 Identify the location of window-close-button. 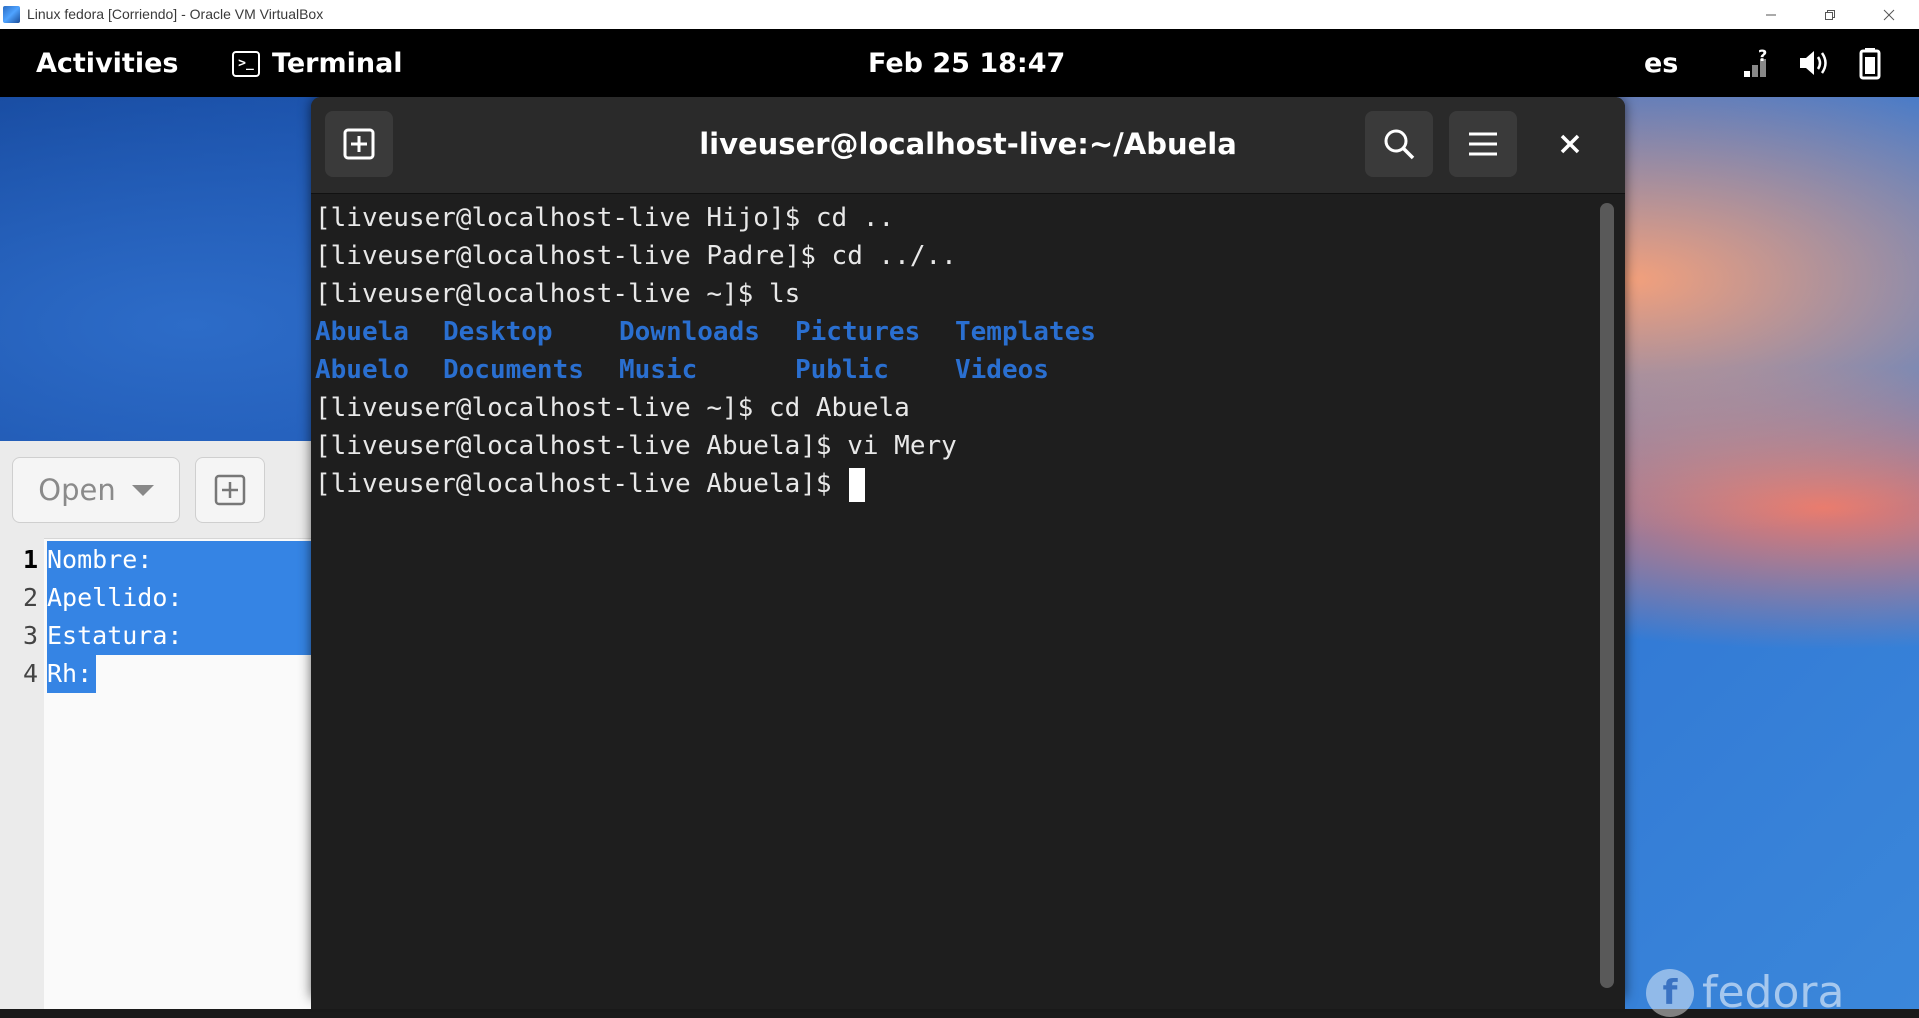
(1889, 14).